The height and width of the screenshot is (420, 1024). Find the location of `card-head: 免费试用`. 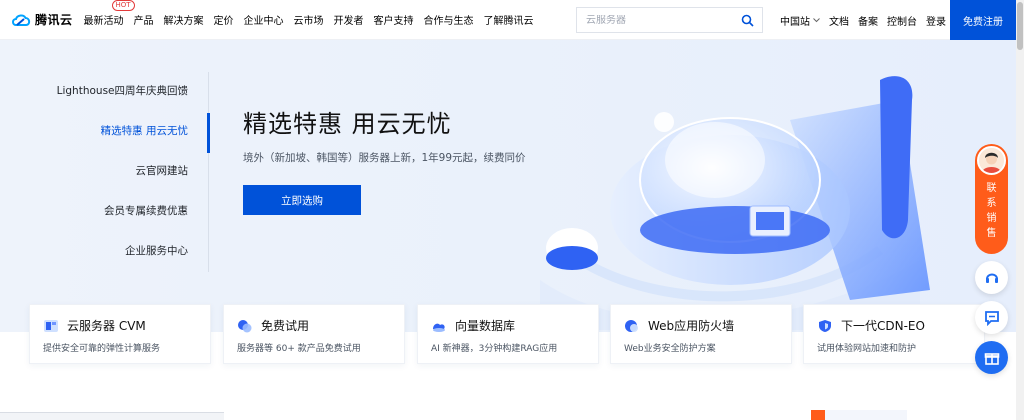

card-head: 免费试用 is located at coordinates (314, 325).